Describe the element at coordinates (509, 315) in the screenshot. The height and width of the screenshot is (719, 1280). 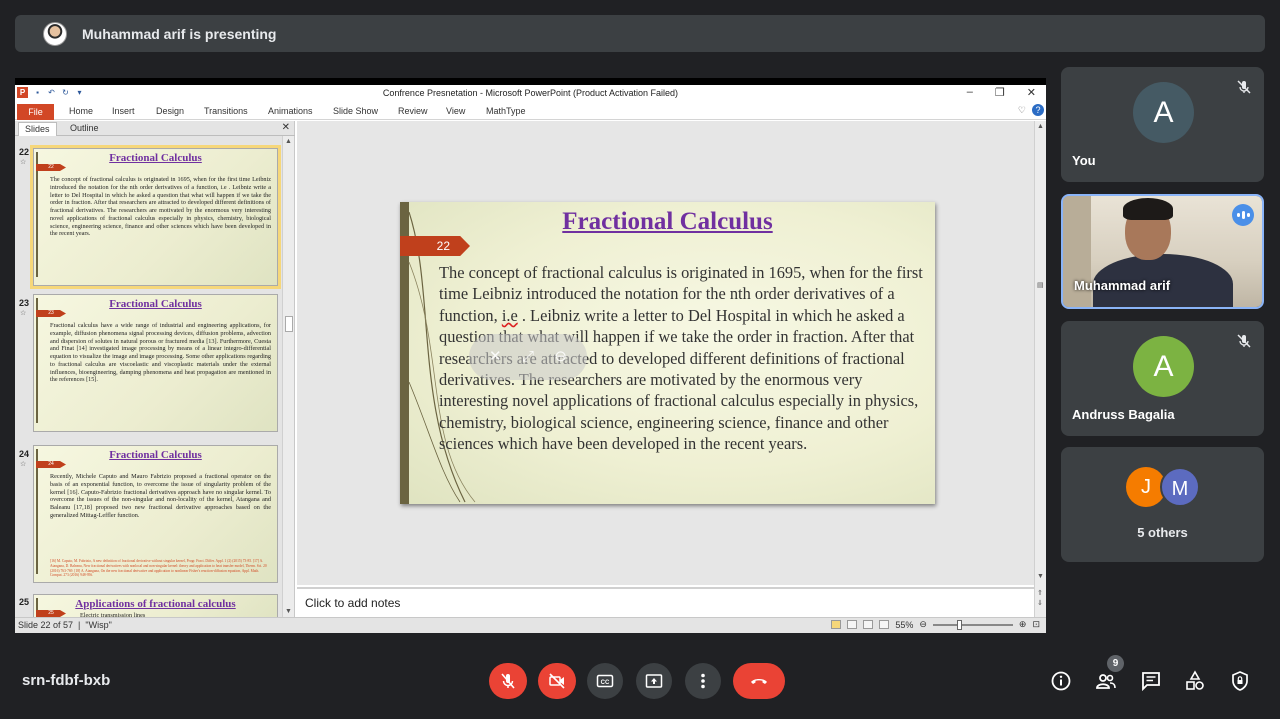
I see `body-text-misspelled: i.e` at that location.